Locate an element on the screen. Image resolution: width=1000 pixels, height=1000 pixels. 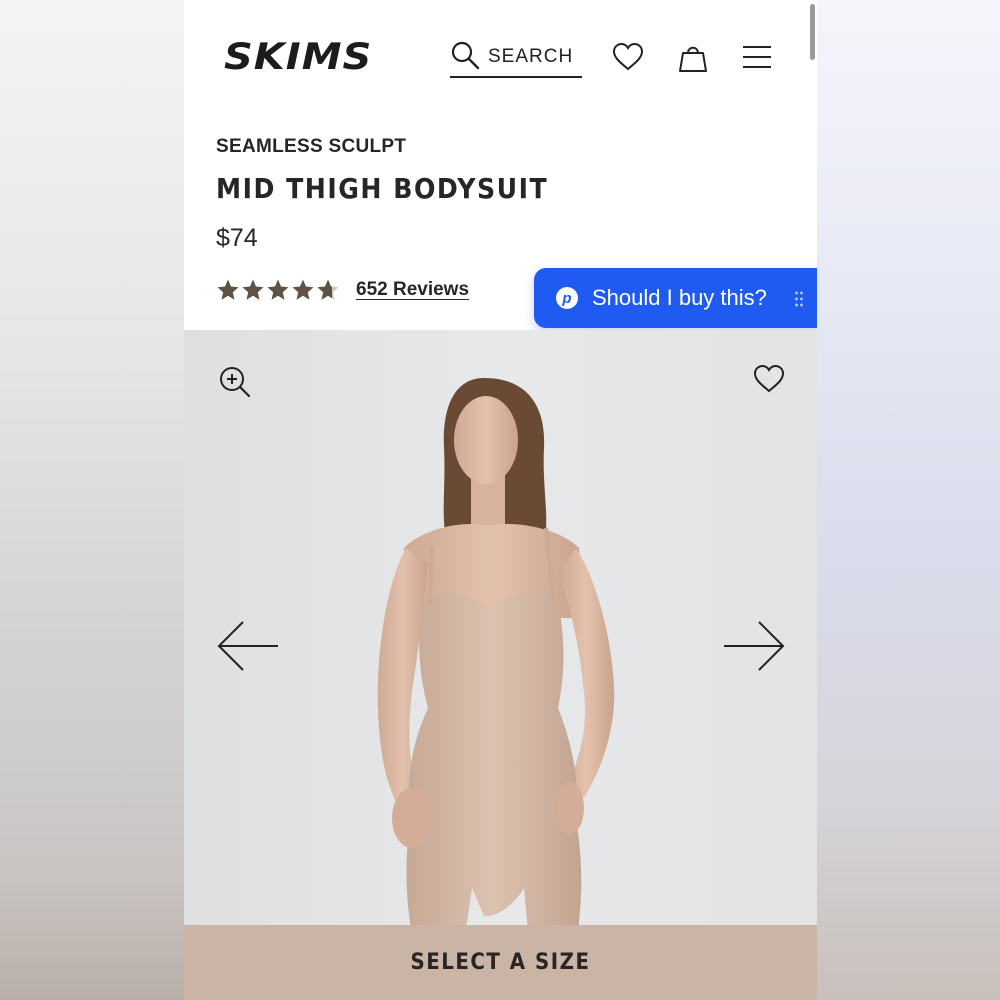
brand-logo: SKIMS is located at coordinates (298, 57).